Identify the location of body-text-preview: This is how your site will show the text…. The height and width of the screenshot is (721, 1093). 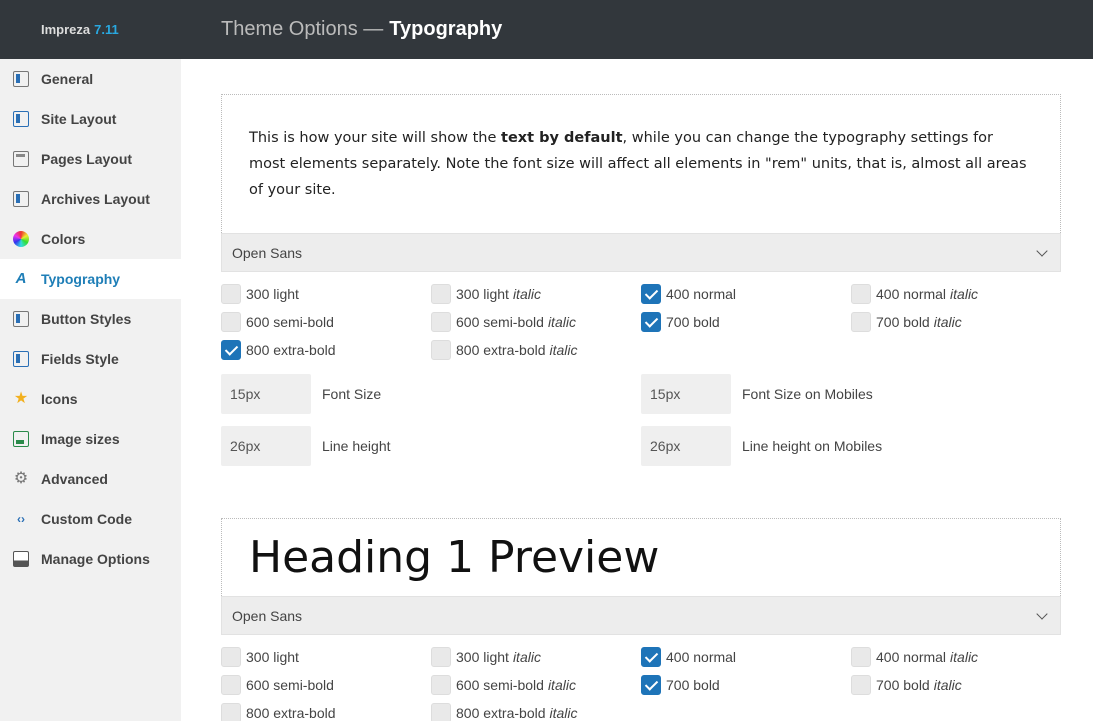
(641, 163).